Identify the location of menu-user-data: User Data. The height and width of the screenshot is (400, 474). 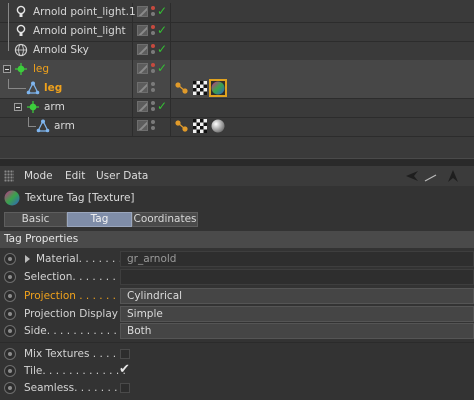
(122, 176).